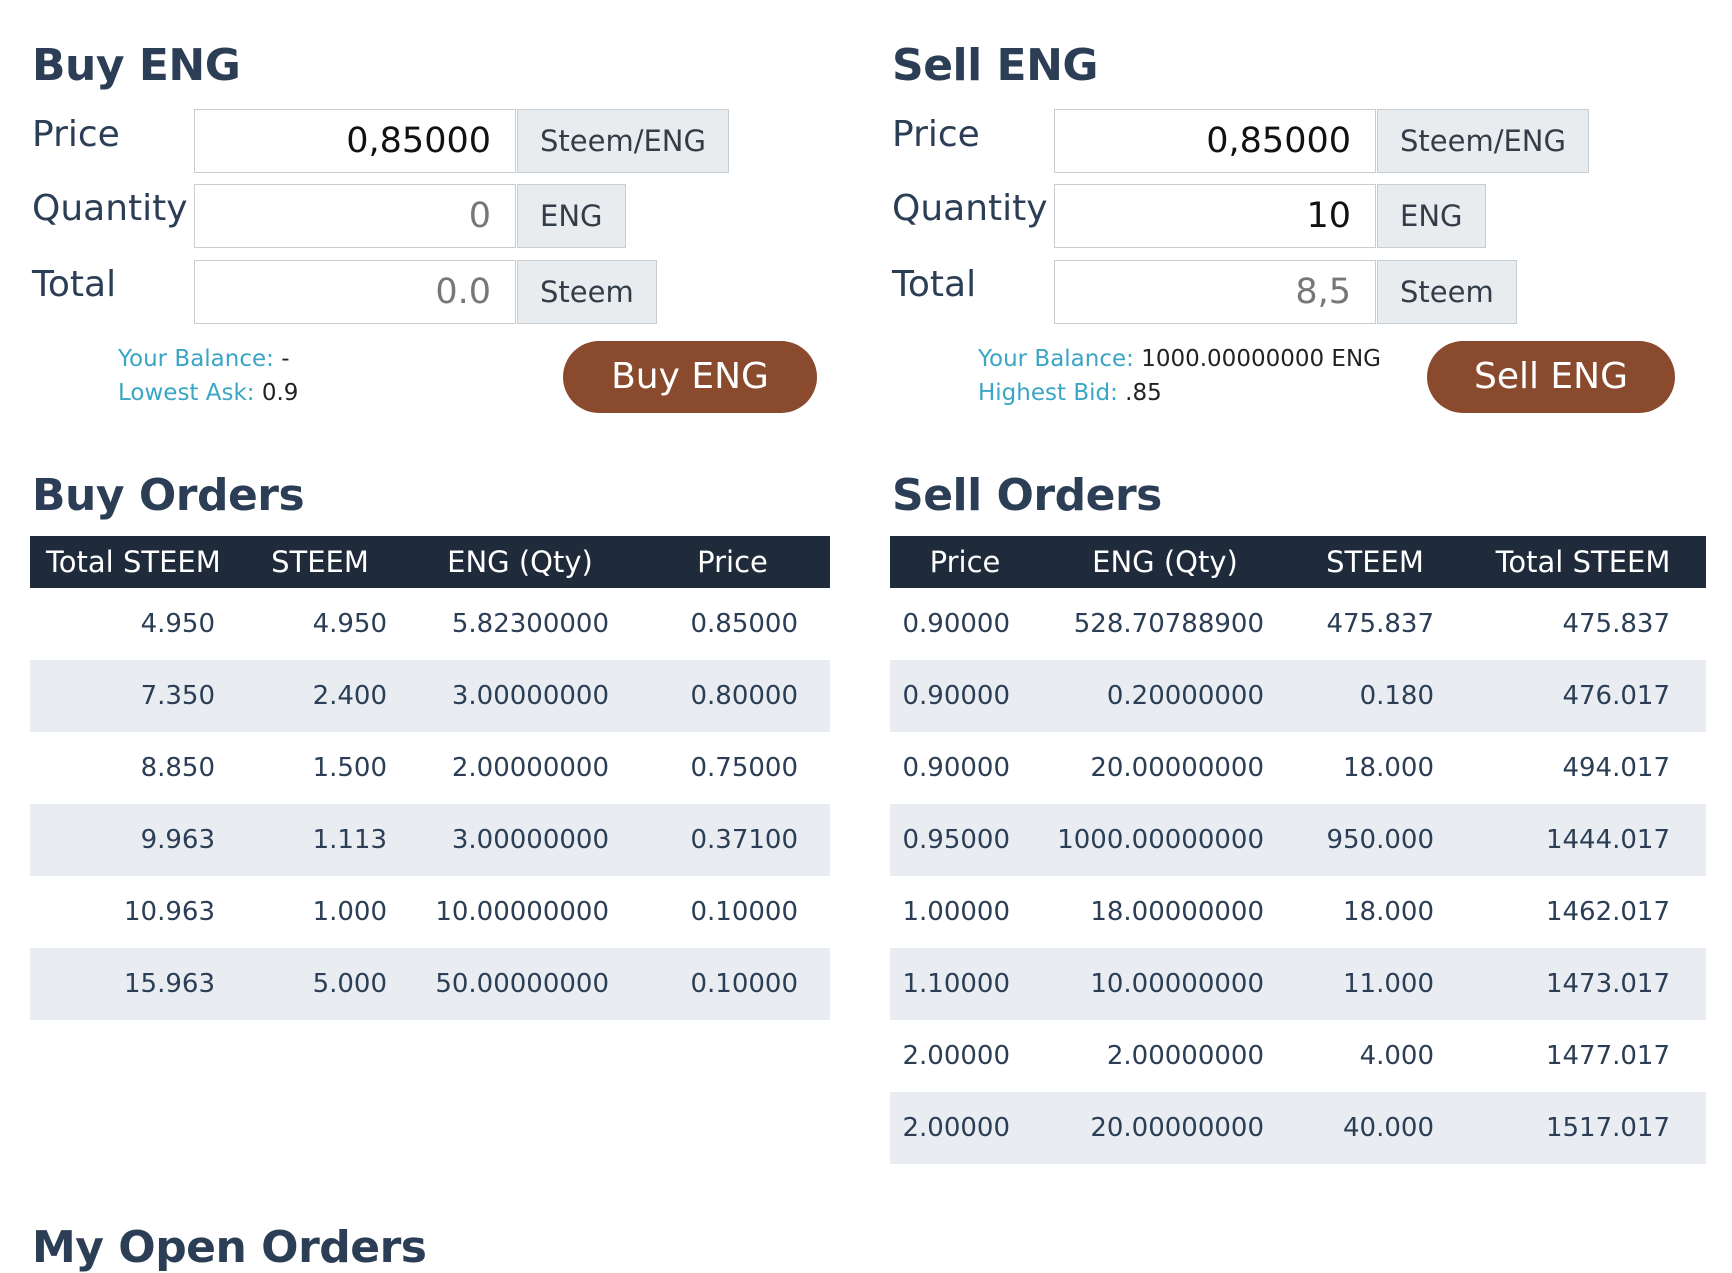 This screenshot has height=1273, width=1732. I want to click on table-row: 0.95000 1000.00000000 950.000 1444.017, so click(1298, 840).